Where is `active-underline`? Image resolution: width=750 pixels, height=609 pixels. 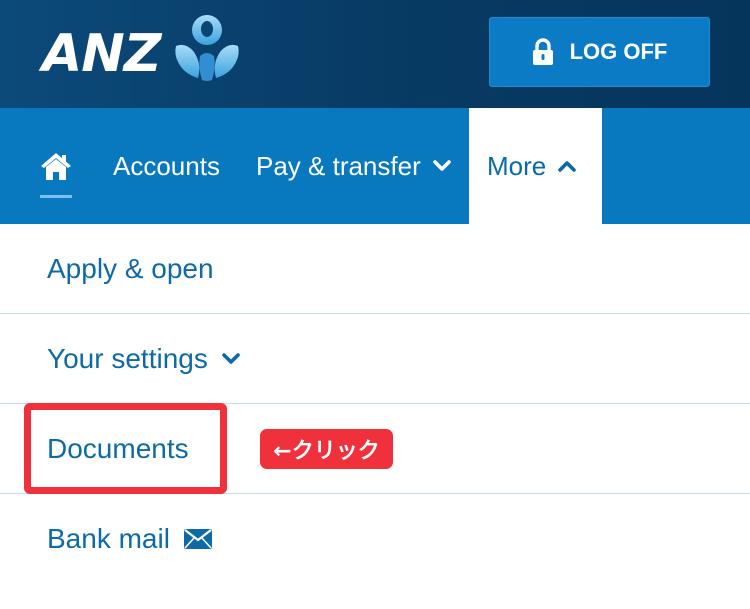 active-underline is located at coordinates (56, 196).